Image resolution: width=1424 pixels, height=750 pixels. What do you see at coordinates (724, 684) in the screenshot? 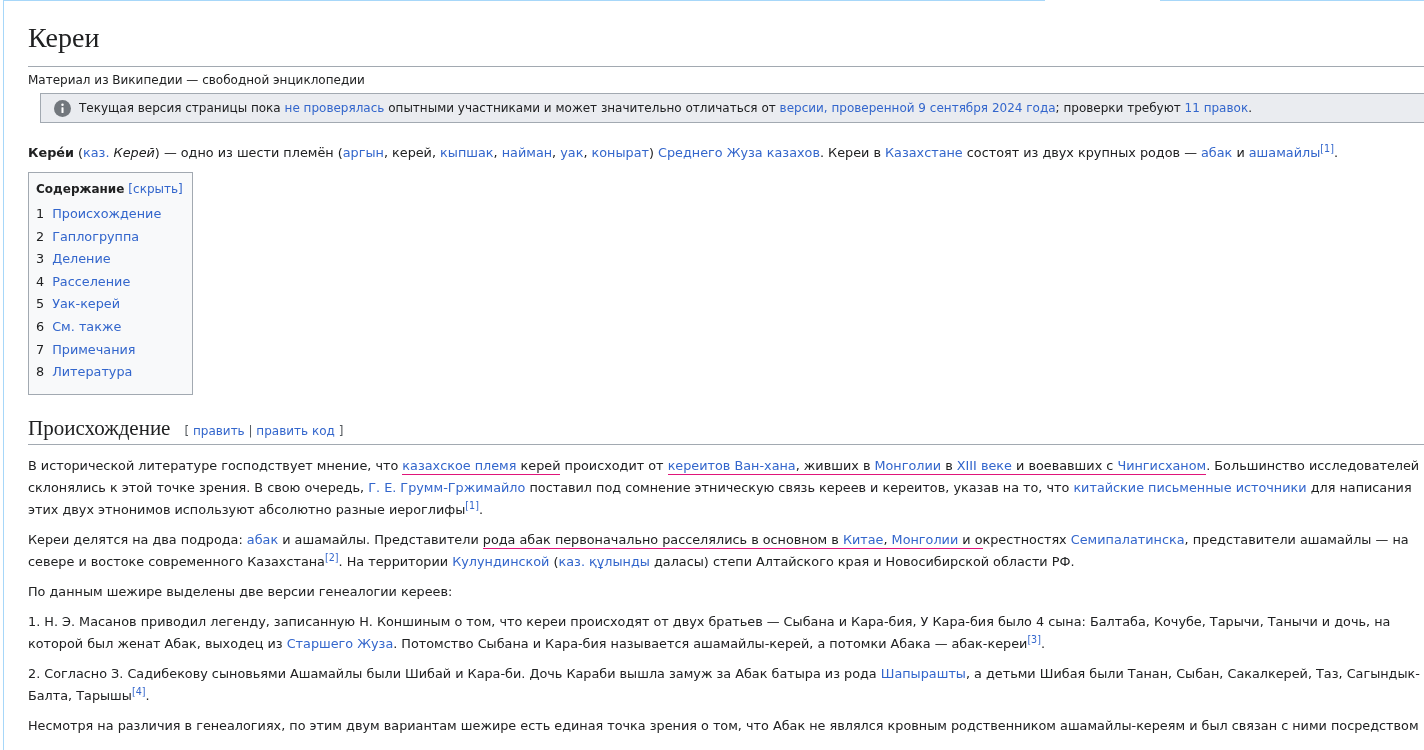
I see `body-paragraph: 2. Согласно З. Садибекову сыновьями Ашамайлы были Шибай и Кара-би. Дочь Караби вышла замуж за Абак батыра из рода Шапырашты, а детьми Шибая были Танан, Сыбан, Сакалкерей, Таз, Сагындык-Балта, Тарышы$^{[4]}$.` at bounding box center [724, 684].